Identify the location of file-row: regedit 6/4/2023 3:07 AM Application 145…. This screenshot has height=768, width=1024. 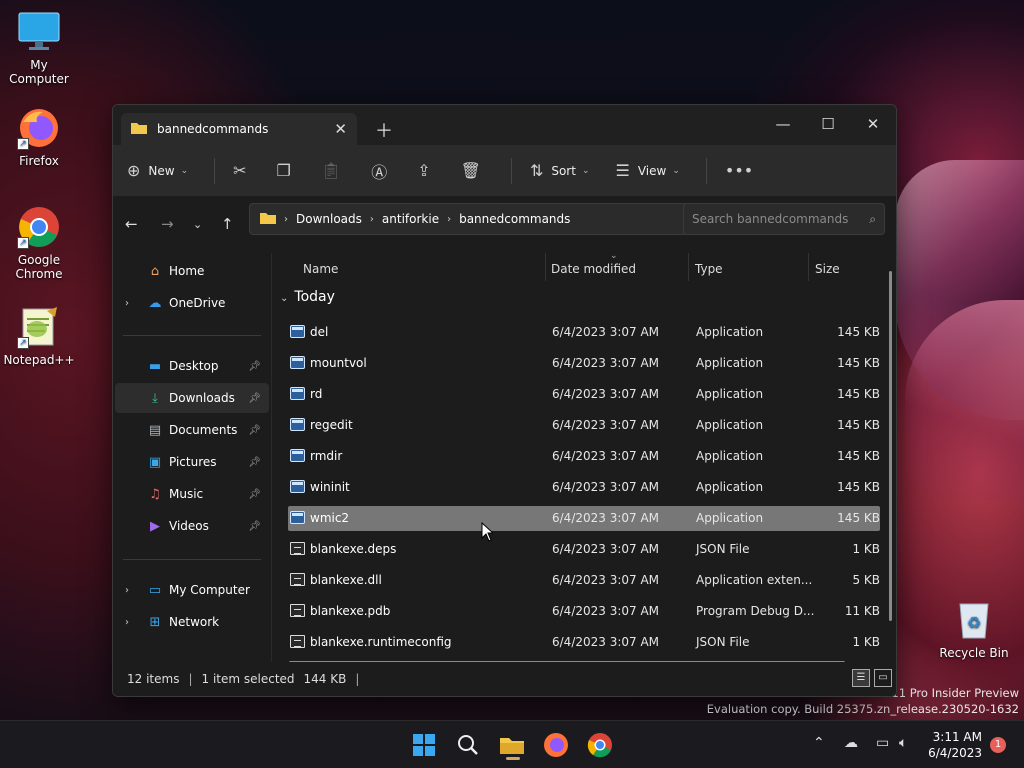
(584, 425).